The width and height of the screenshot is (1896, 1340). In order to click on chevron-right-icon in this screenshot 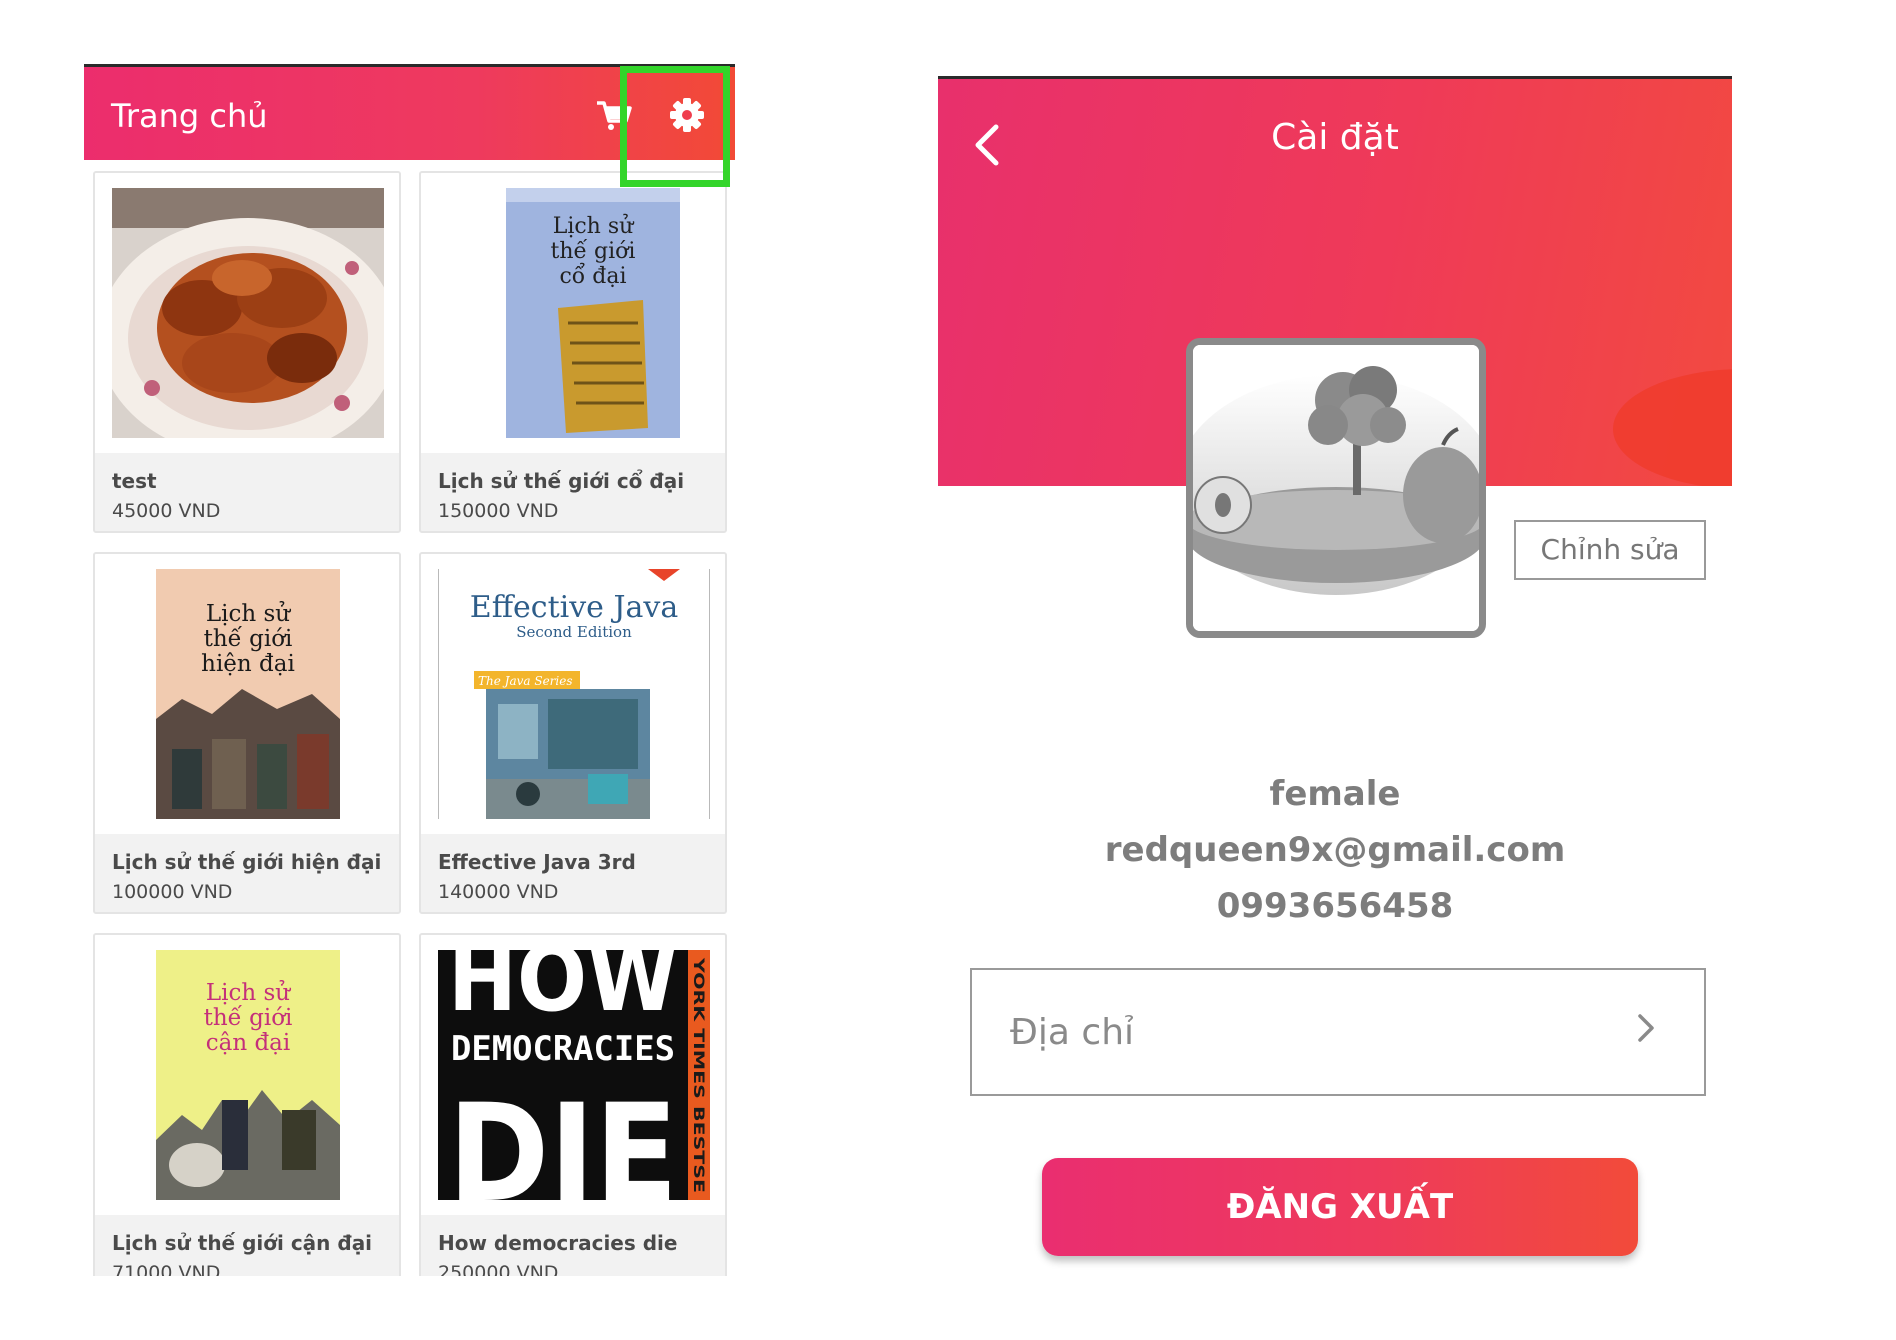, I will do `click(1646, 1028)`.